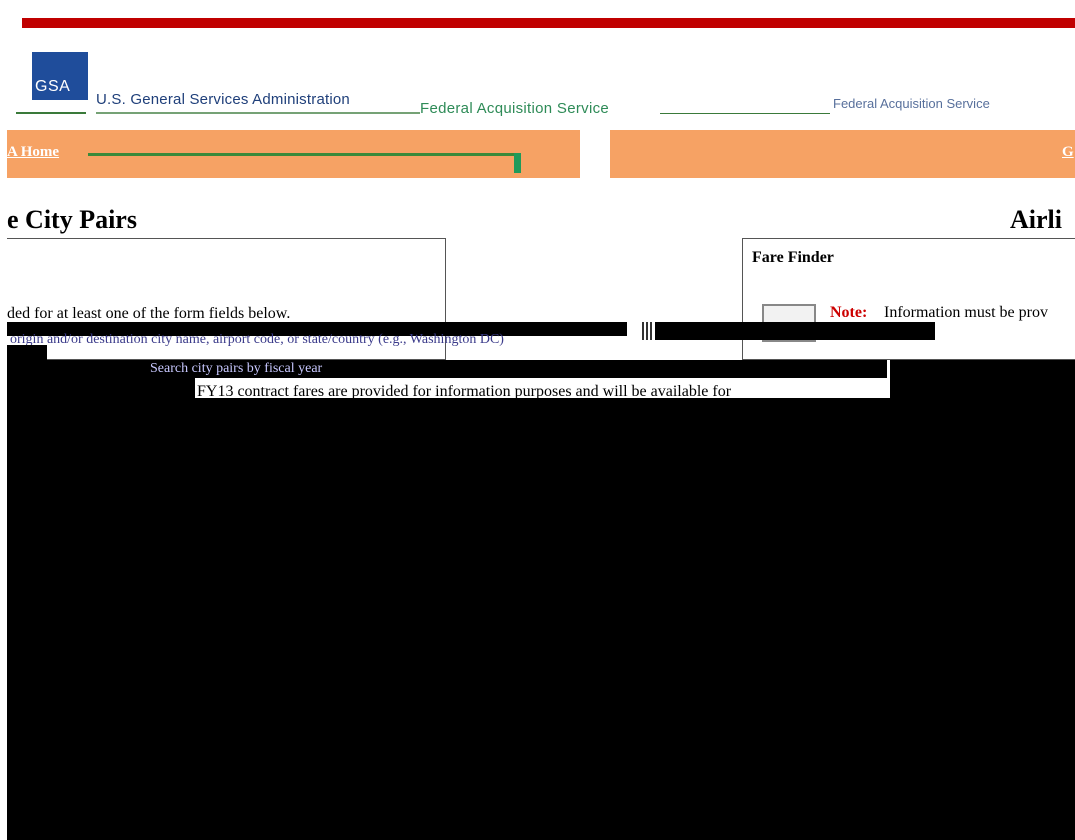 Image resolution: width=1075 pixels, height=840 pixels. What do you see at coordinates (966, 312) in the screenshot?
I see `note-text: Information must be prov` at bounding box center [966, 312].